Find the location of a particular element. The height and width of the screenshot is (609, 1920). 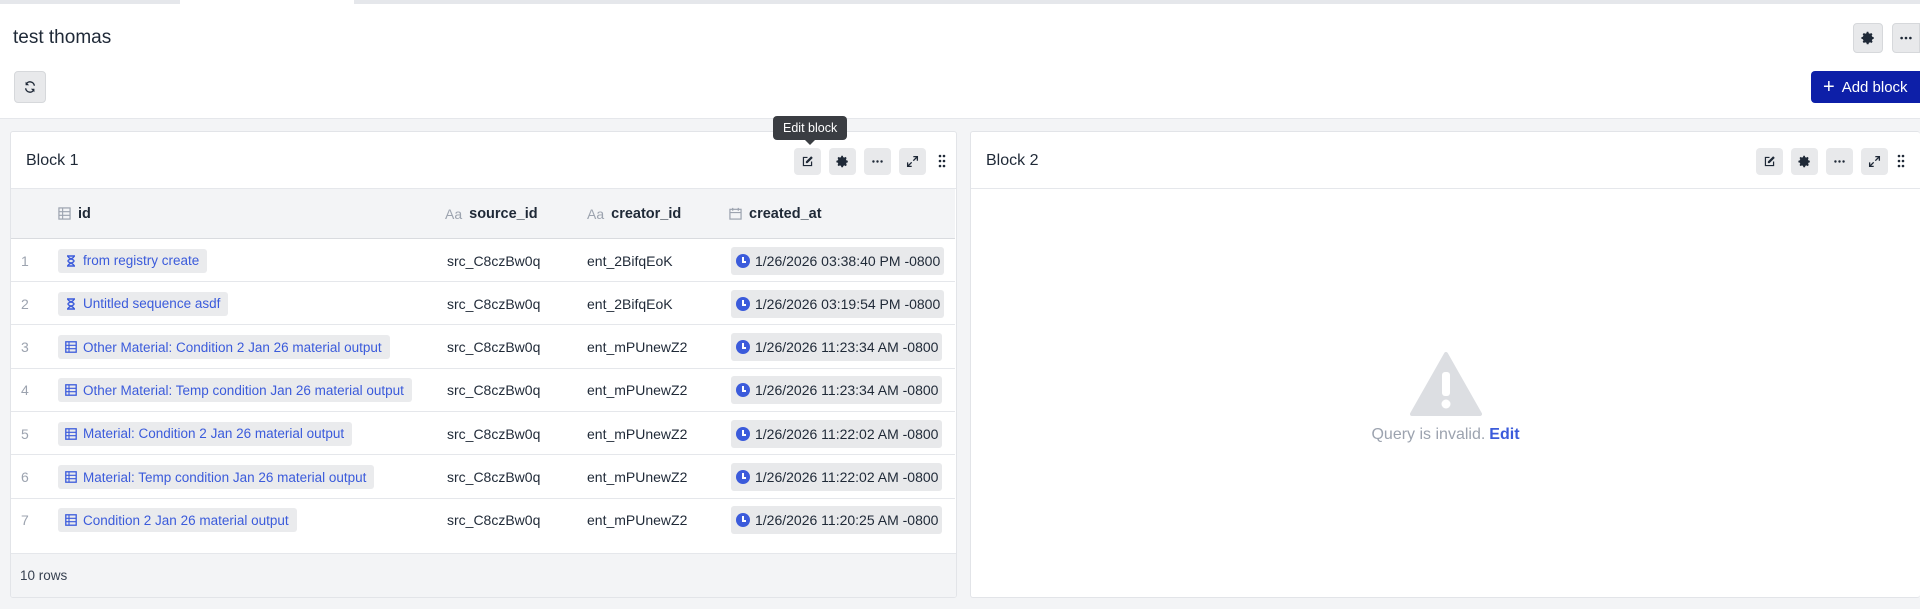

tab-active is located at coordinates (267, 2).